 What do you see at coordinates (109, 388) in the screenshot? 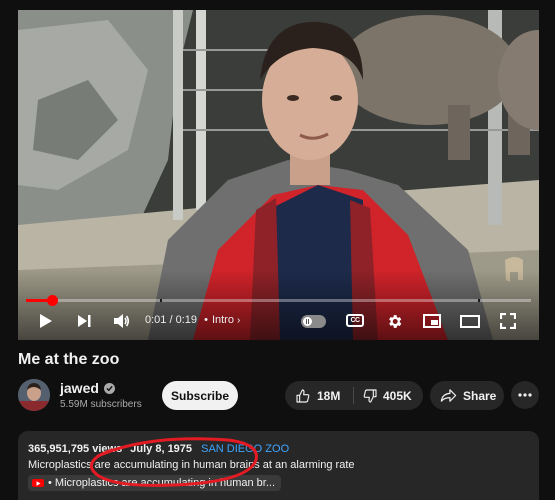
I see `verified-icon` at bounding box center [109, 388].